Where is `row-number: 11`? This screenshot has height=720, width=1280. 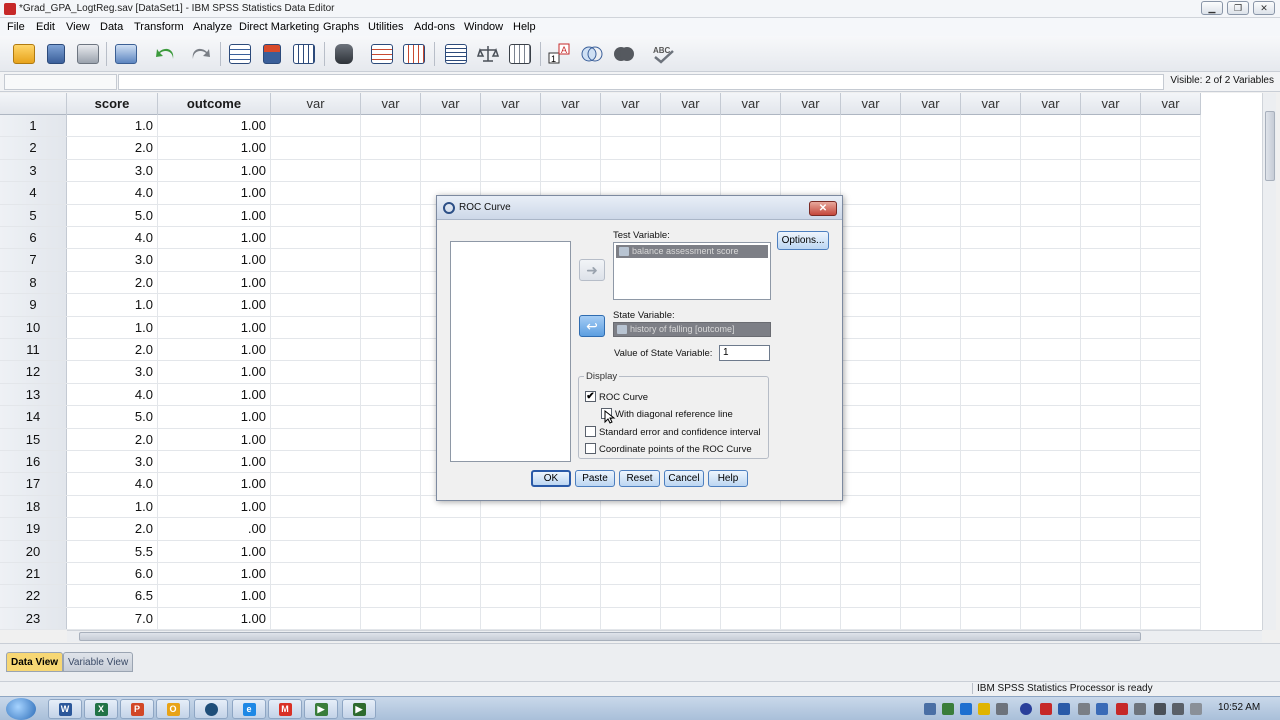 row-number: 11 is located at coordinates (33, 350).